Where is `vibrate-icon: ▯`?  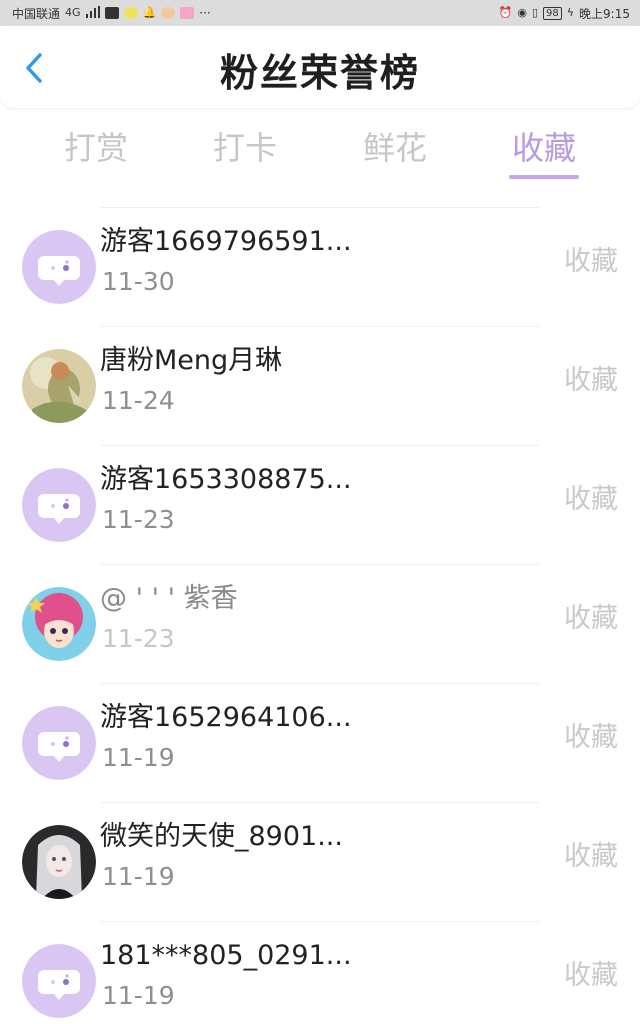 vibrate-icon: ▯ is located at coordinates (535, 12).